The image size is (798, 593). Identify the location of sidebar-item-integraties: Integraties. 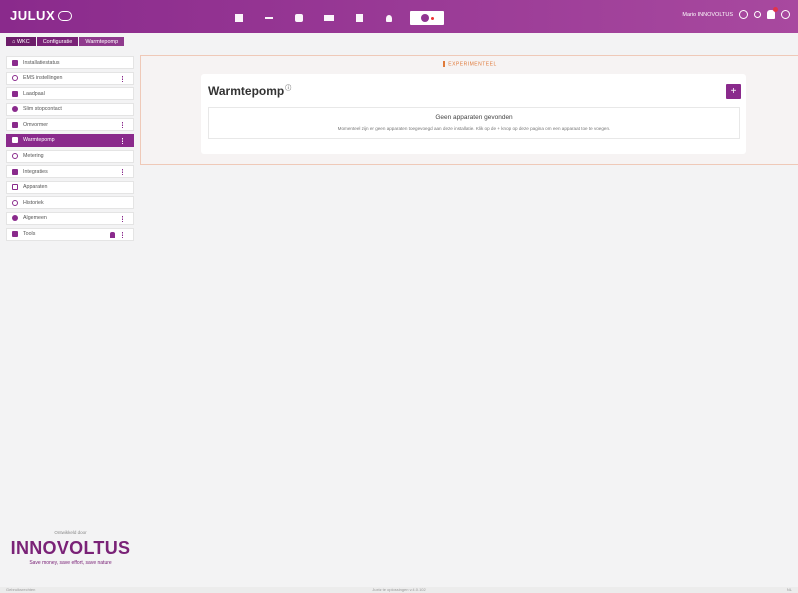
(70, 172).